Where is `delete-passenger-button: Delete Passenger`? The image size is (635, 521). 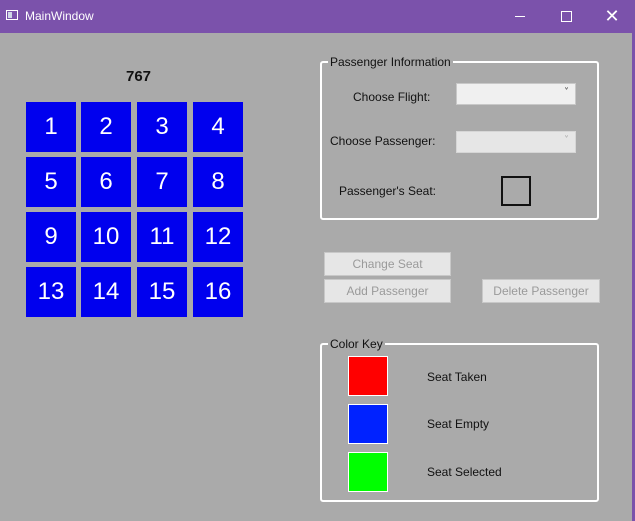
delete-passenger-button: Delete Passenger is located at coordinates (541, 291).